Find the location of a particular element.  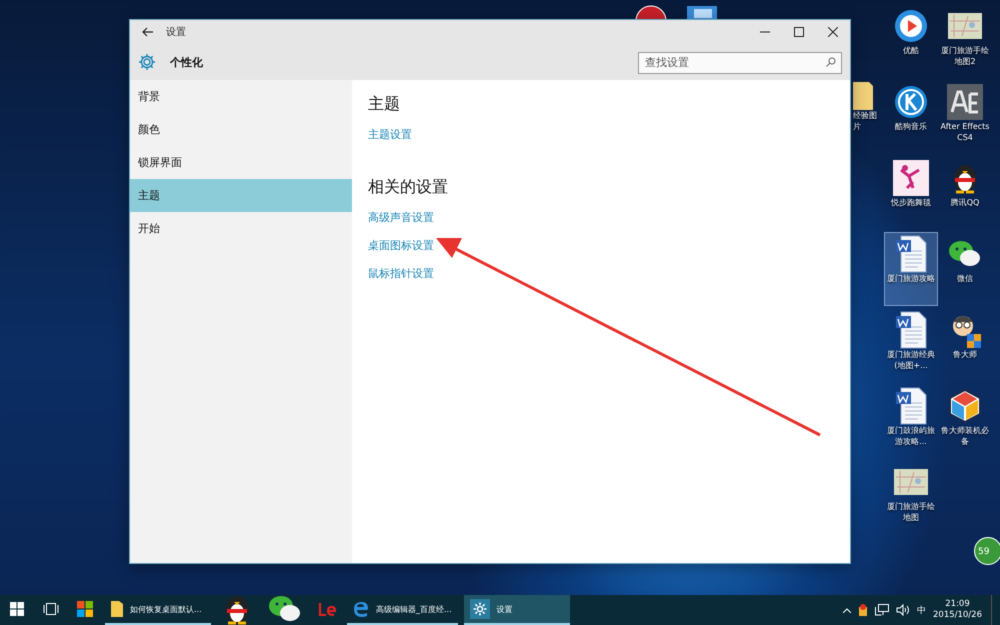

play-icon is located at coordinates (911, 26).